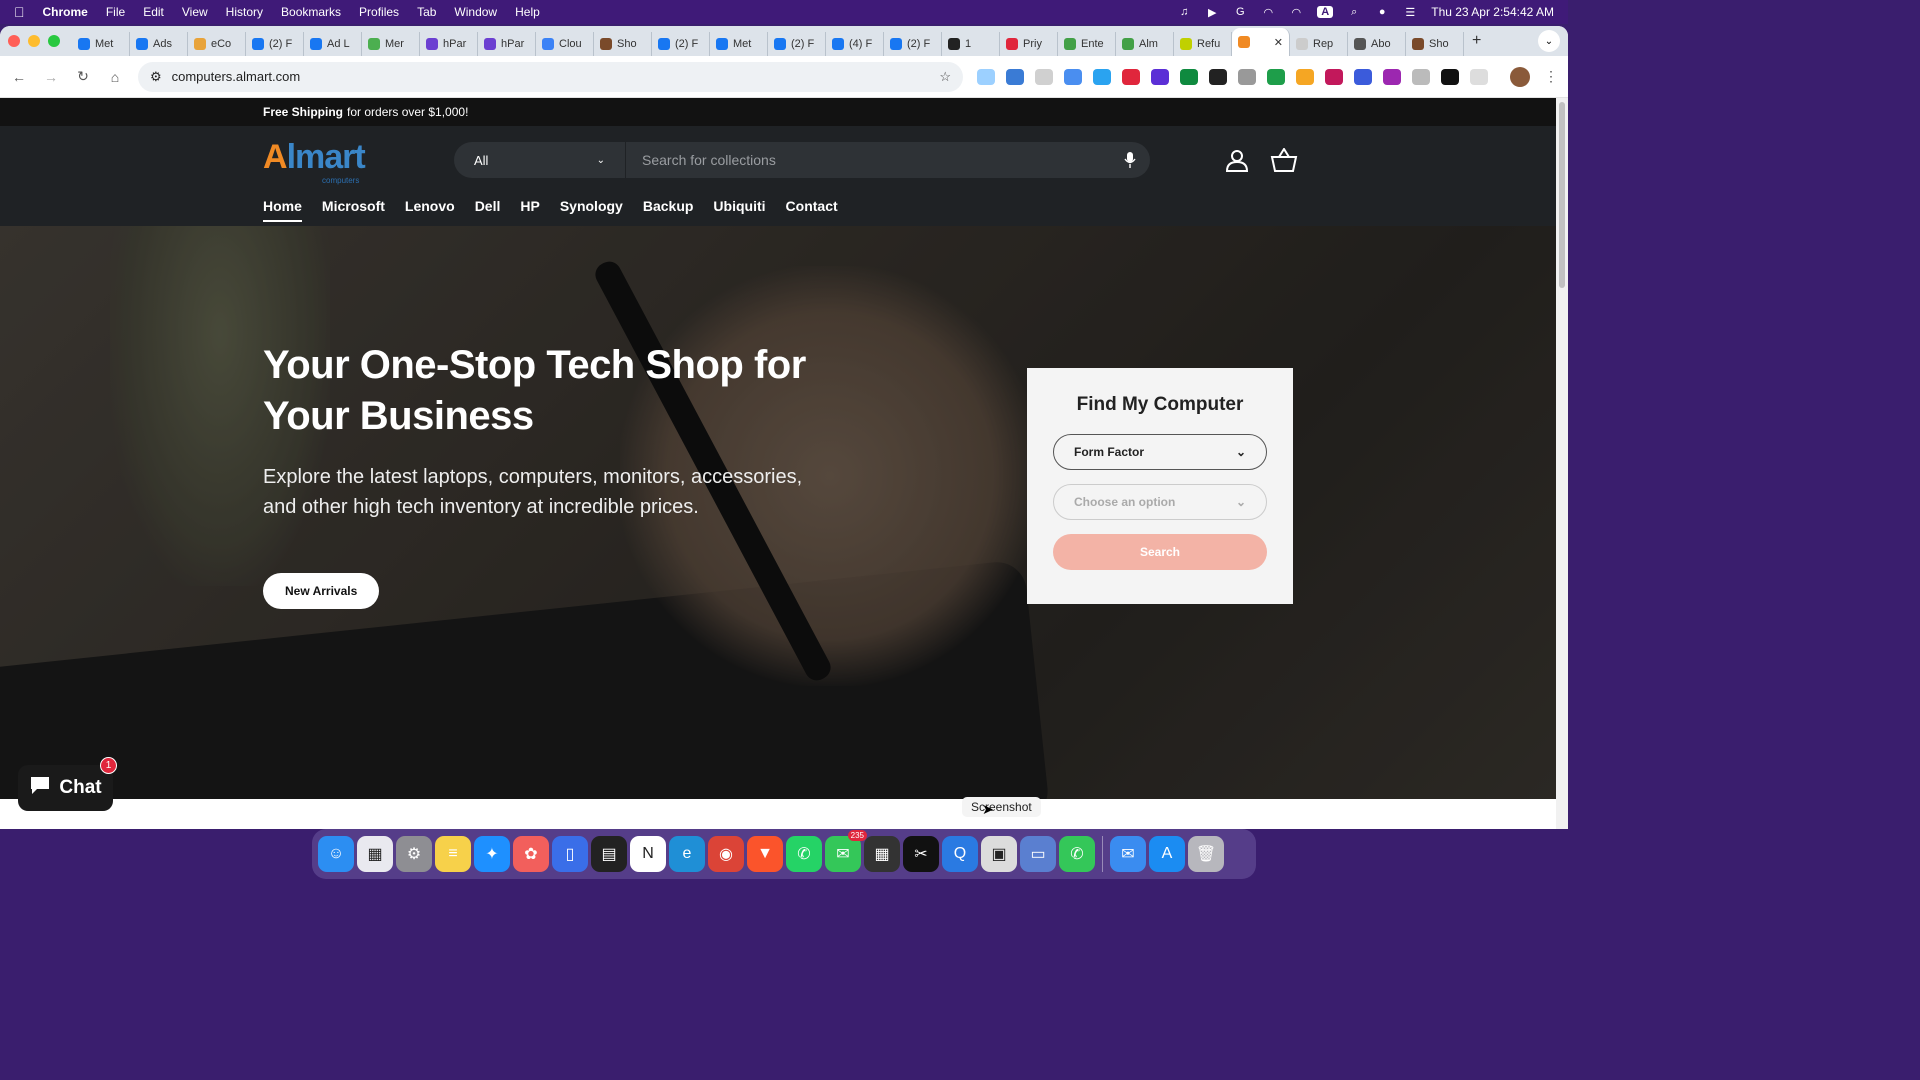 Image resolution: width=1920 pixels, height=1080 pixels. I want to click on spotlight-search-icon: ⌕, so click(1354, 12).